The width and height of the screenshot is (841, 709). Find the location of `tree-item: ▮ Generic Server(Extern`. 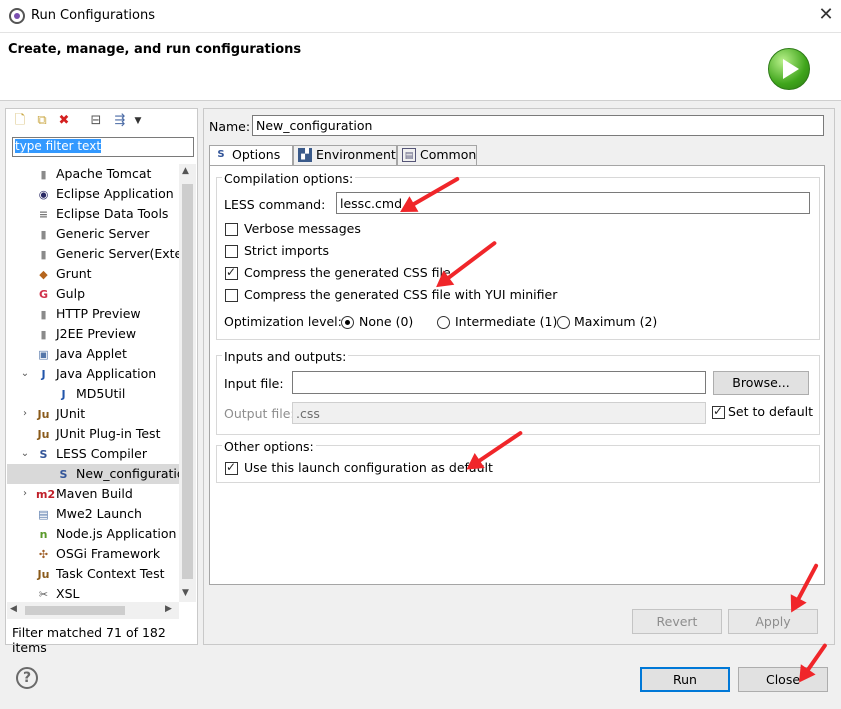

tree-item: ▮ Generic Server(Extern is located at coordinates (93, 254).